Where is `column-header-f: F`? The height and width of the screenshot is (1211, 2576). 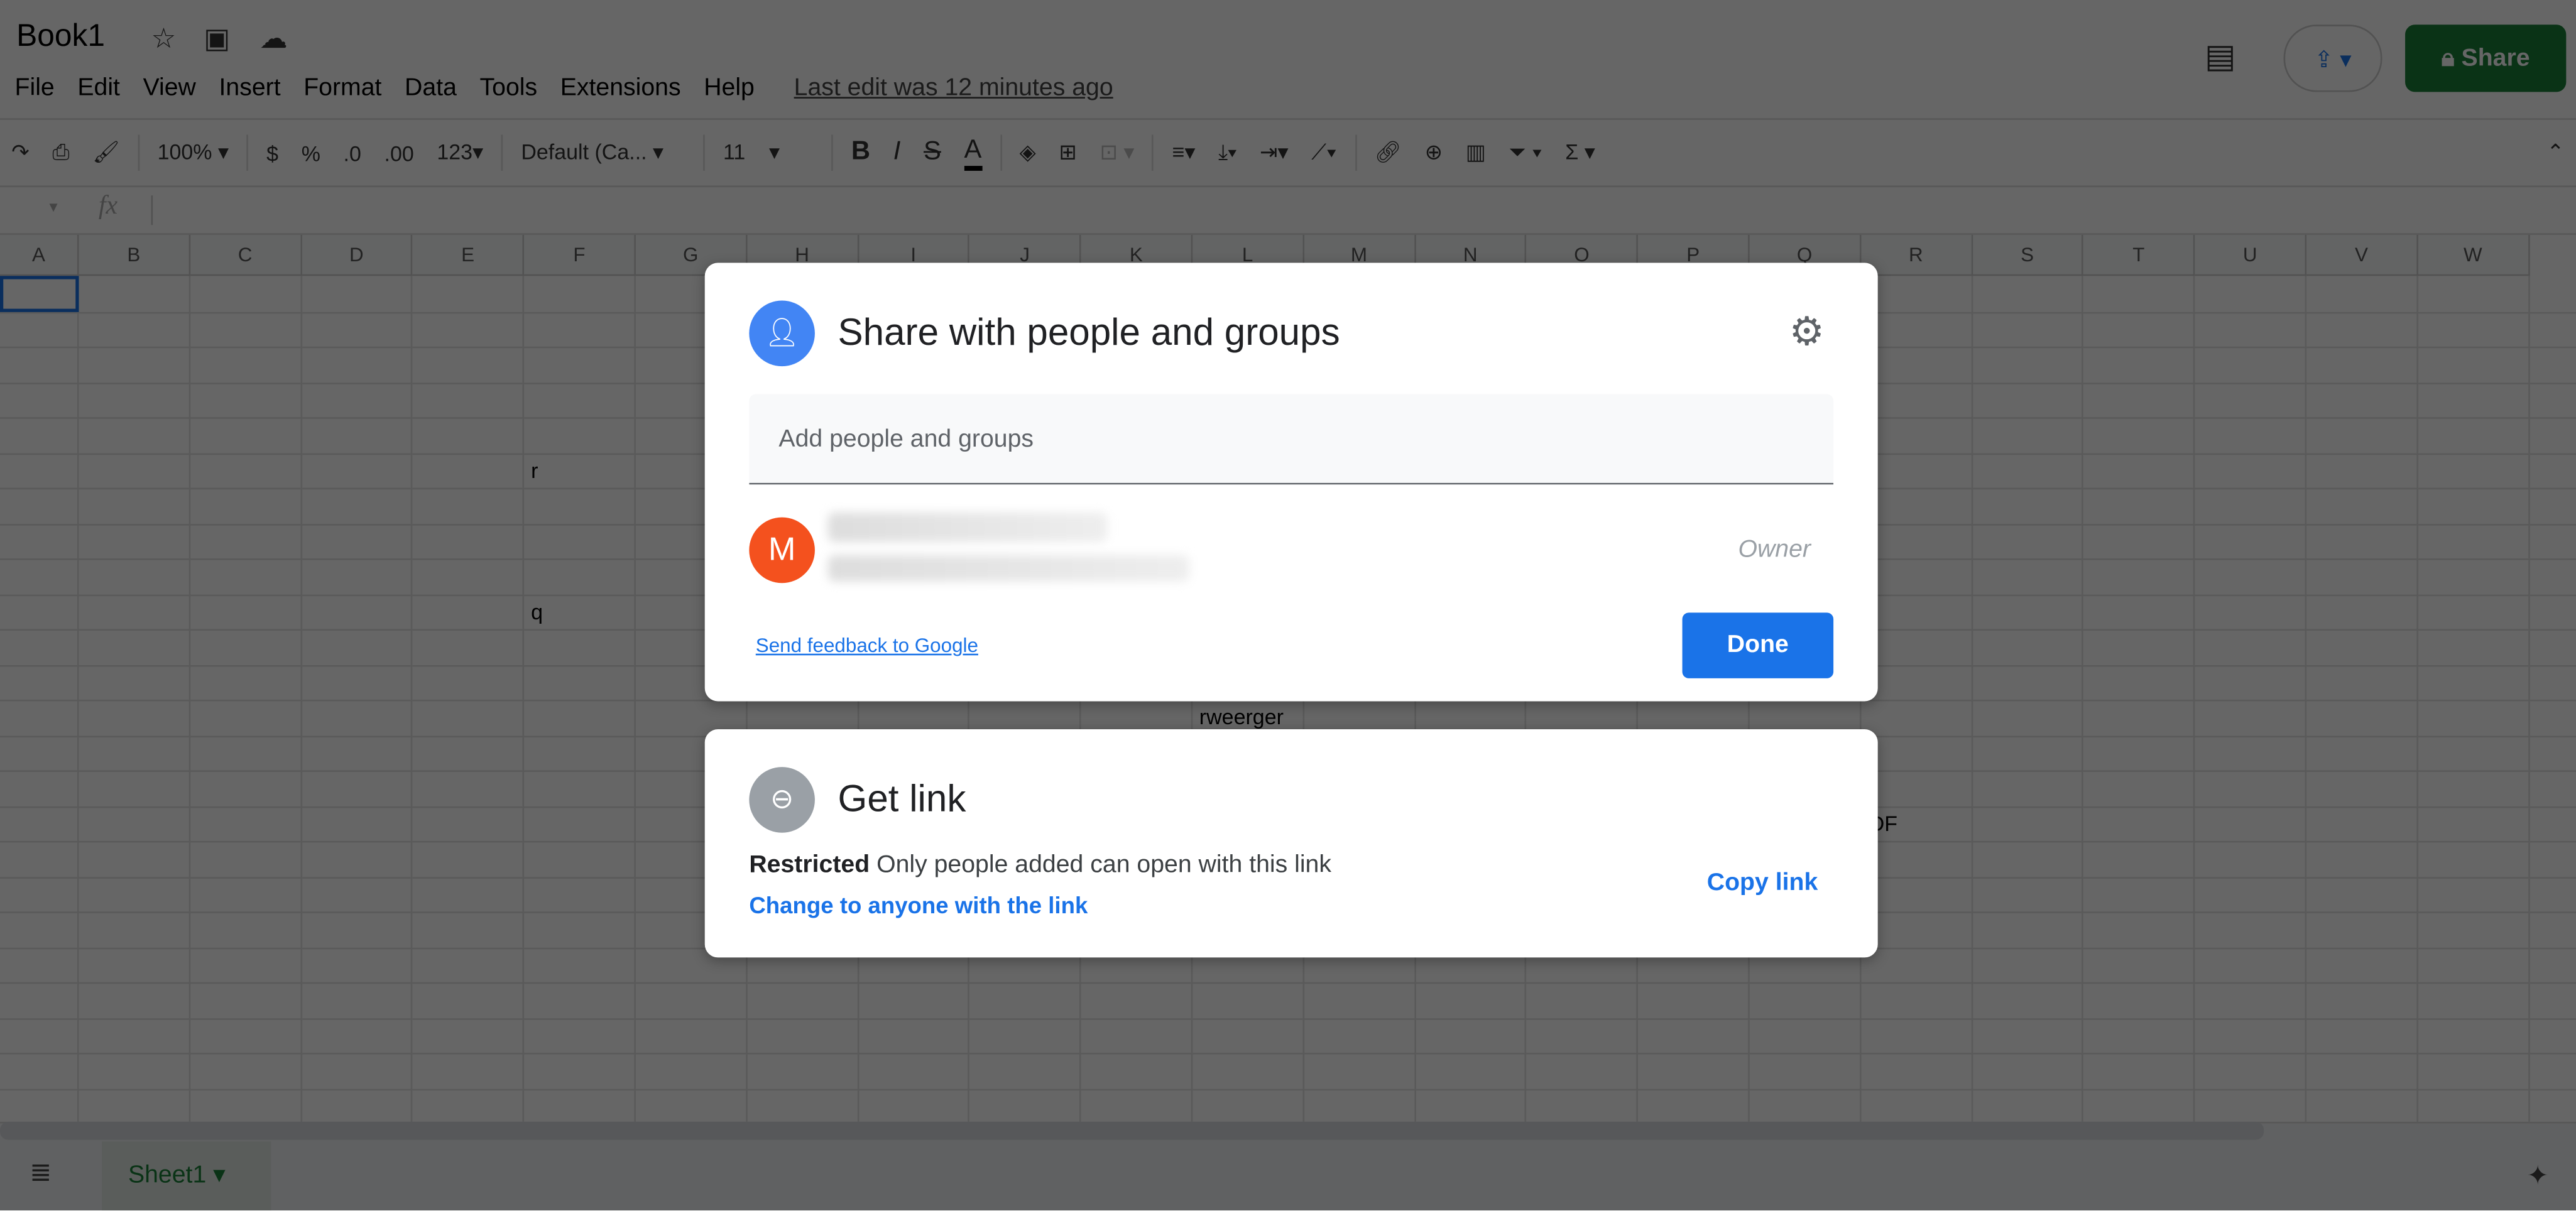
column-header-f: F is located at coordinates (580, 255).